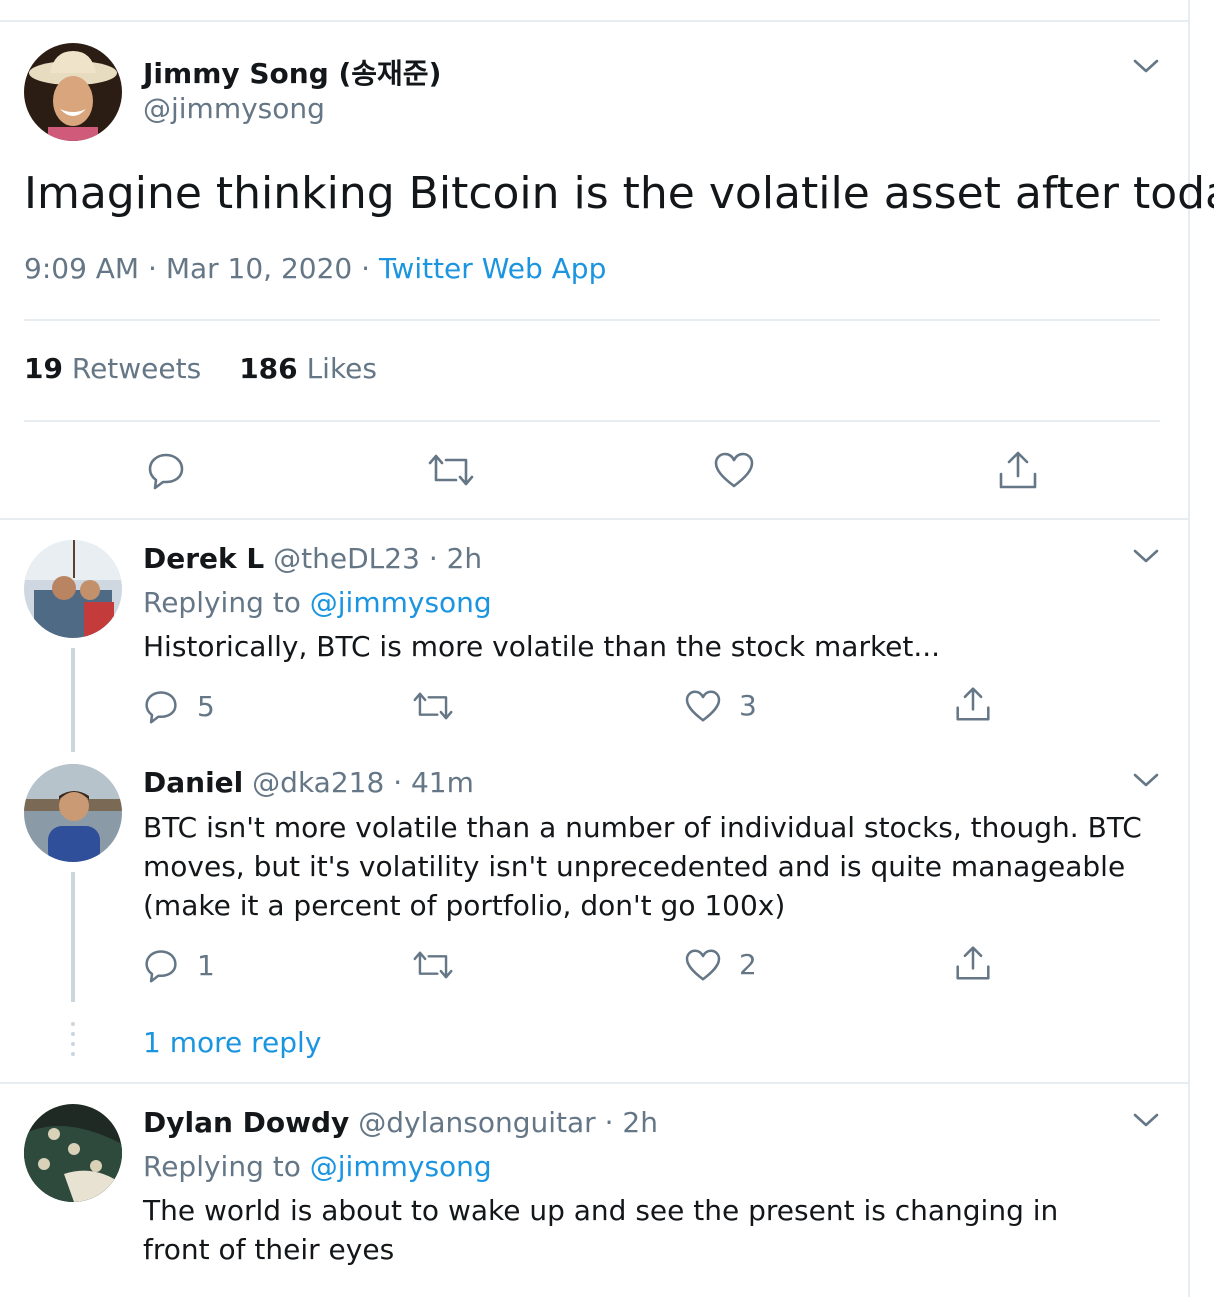  I want to click on tweet-divider, so click(595, 519).